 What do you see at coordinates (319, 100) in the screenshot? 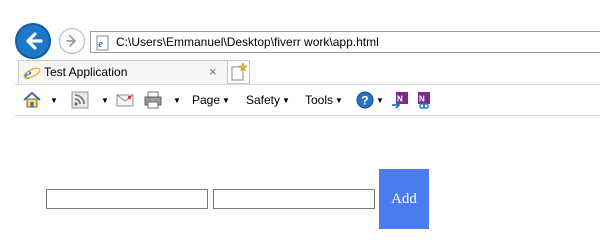
I see `tools-menu-label: Tools` at bounding box center [319, 100].